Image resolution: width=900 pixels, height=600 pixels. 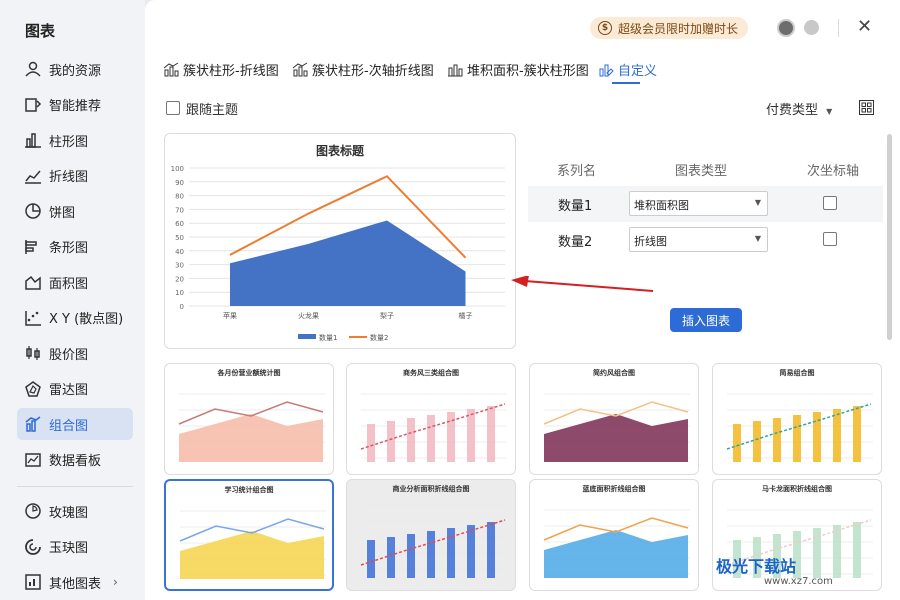 I want to click on sidebar-item: 组合图, so click(x=75, y=424).